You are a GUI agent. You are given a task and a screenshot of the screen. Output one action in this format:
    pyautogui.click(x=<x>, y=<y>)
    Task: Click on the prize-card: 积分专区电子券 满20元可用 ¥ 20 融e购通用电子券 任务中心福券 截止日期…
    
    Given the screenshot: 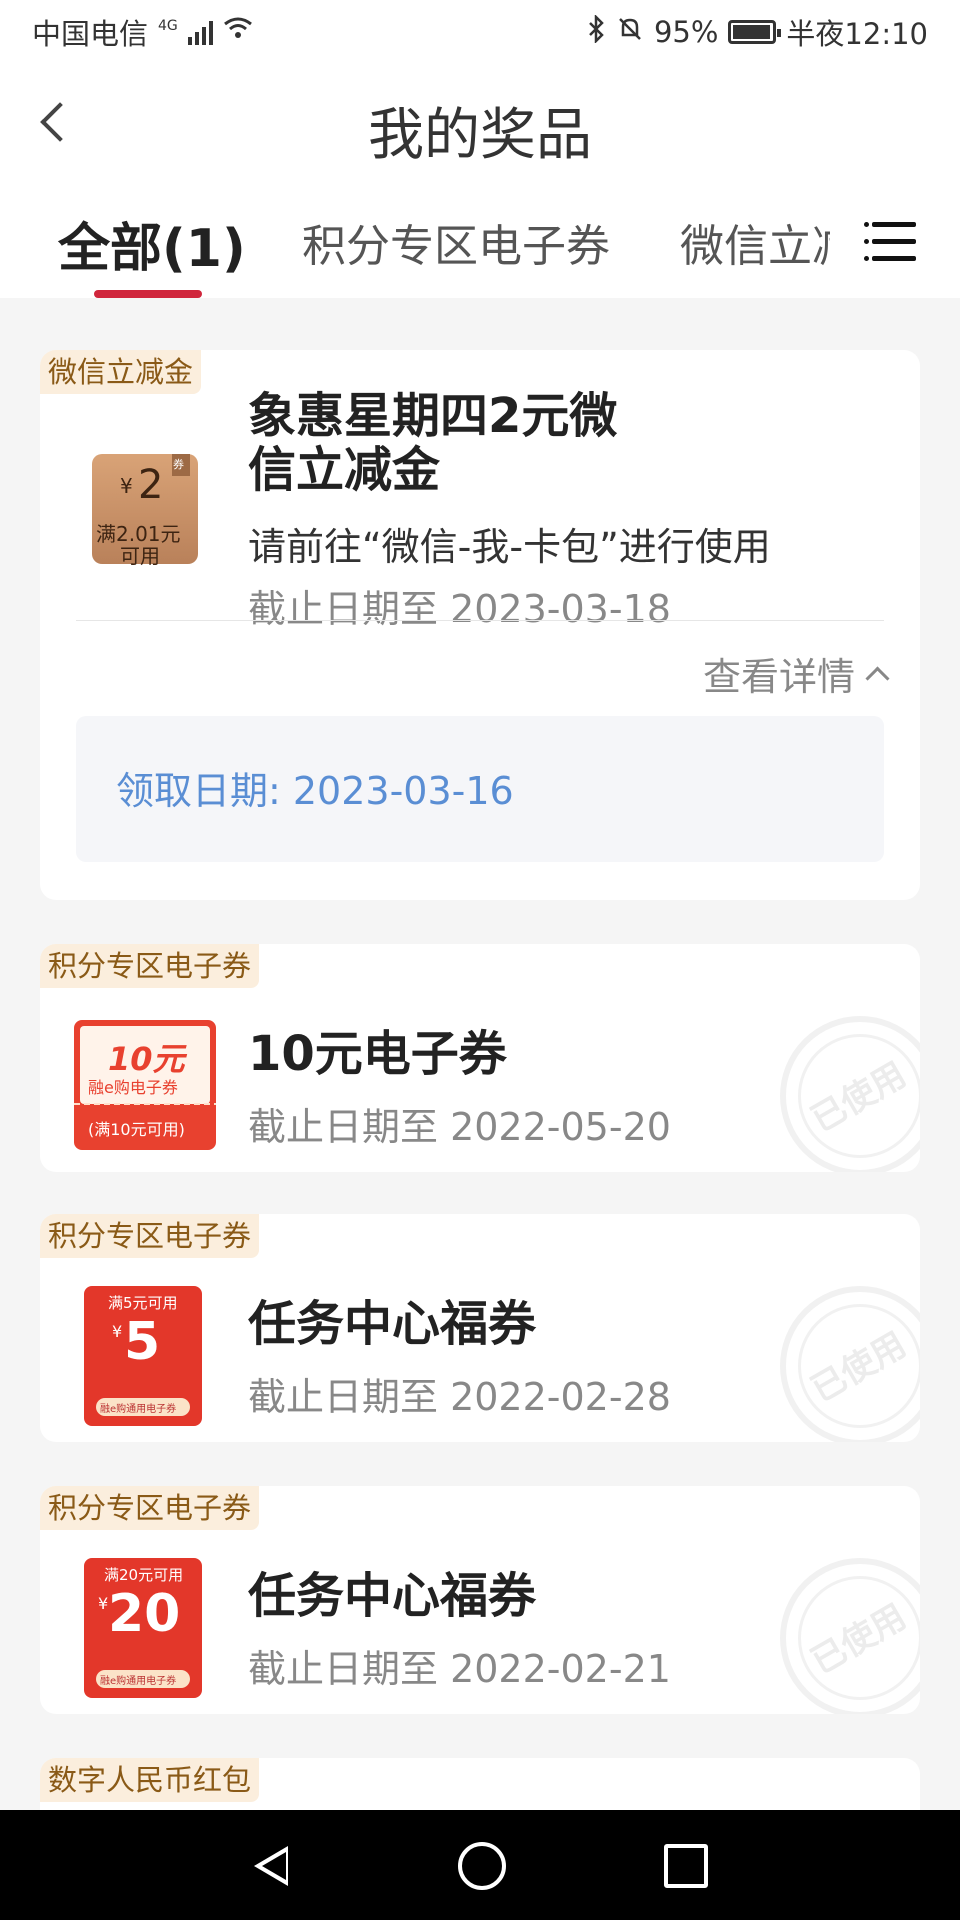 What is the action you would take?
    pyautogui.click(x=480, y=1600)
    